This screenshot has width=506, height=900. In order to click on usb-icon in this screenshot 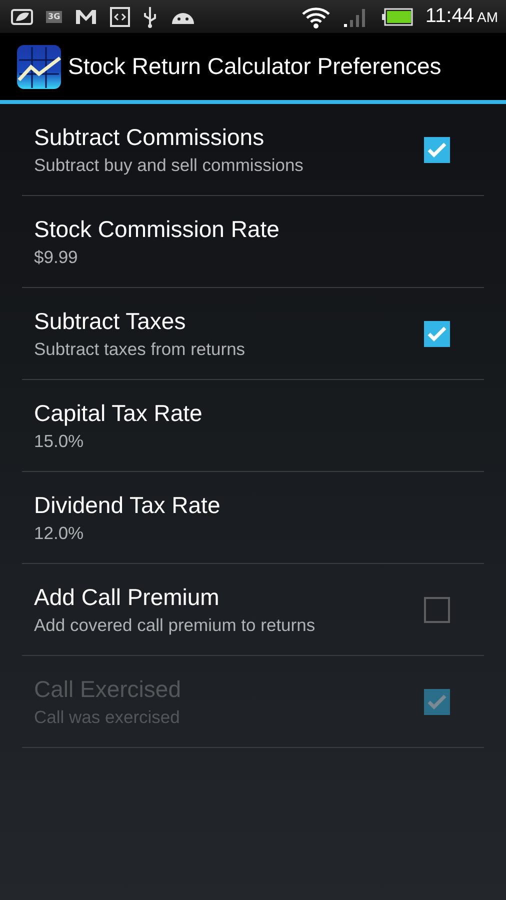, I will do `click(150, 16)`.